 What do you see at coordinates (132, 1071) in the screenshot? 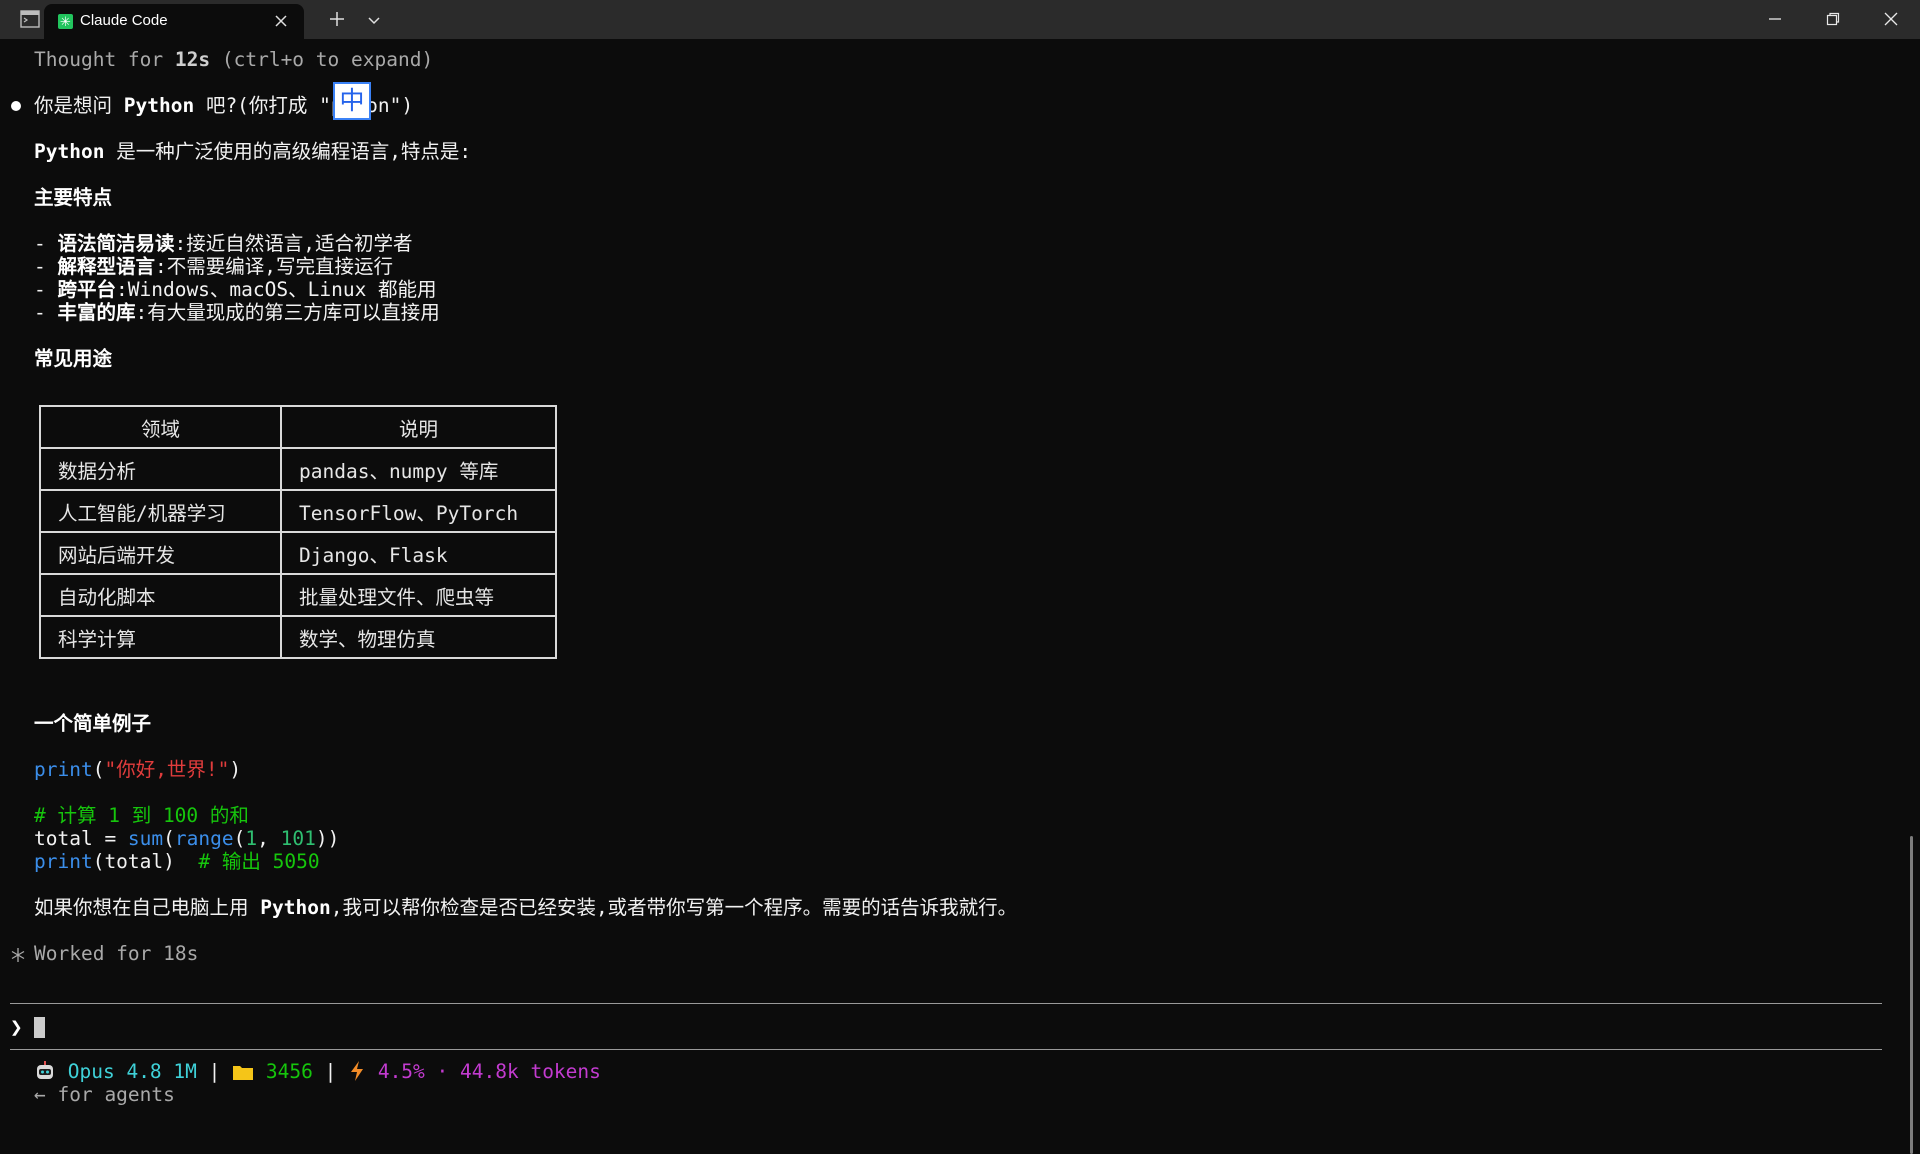
I see `model-name: Opus 4.8 1M` at bounding box center [132, 1071].